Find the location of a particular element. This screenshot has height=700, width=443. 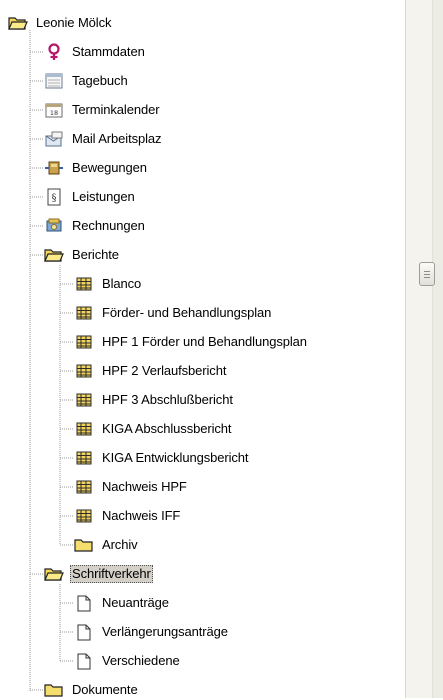

tree-node-report: Blanco is located at coordinates (108, 284).